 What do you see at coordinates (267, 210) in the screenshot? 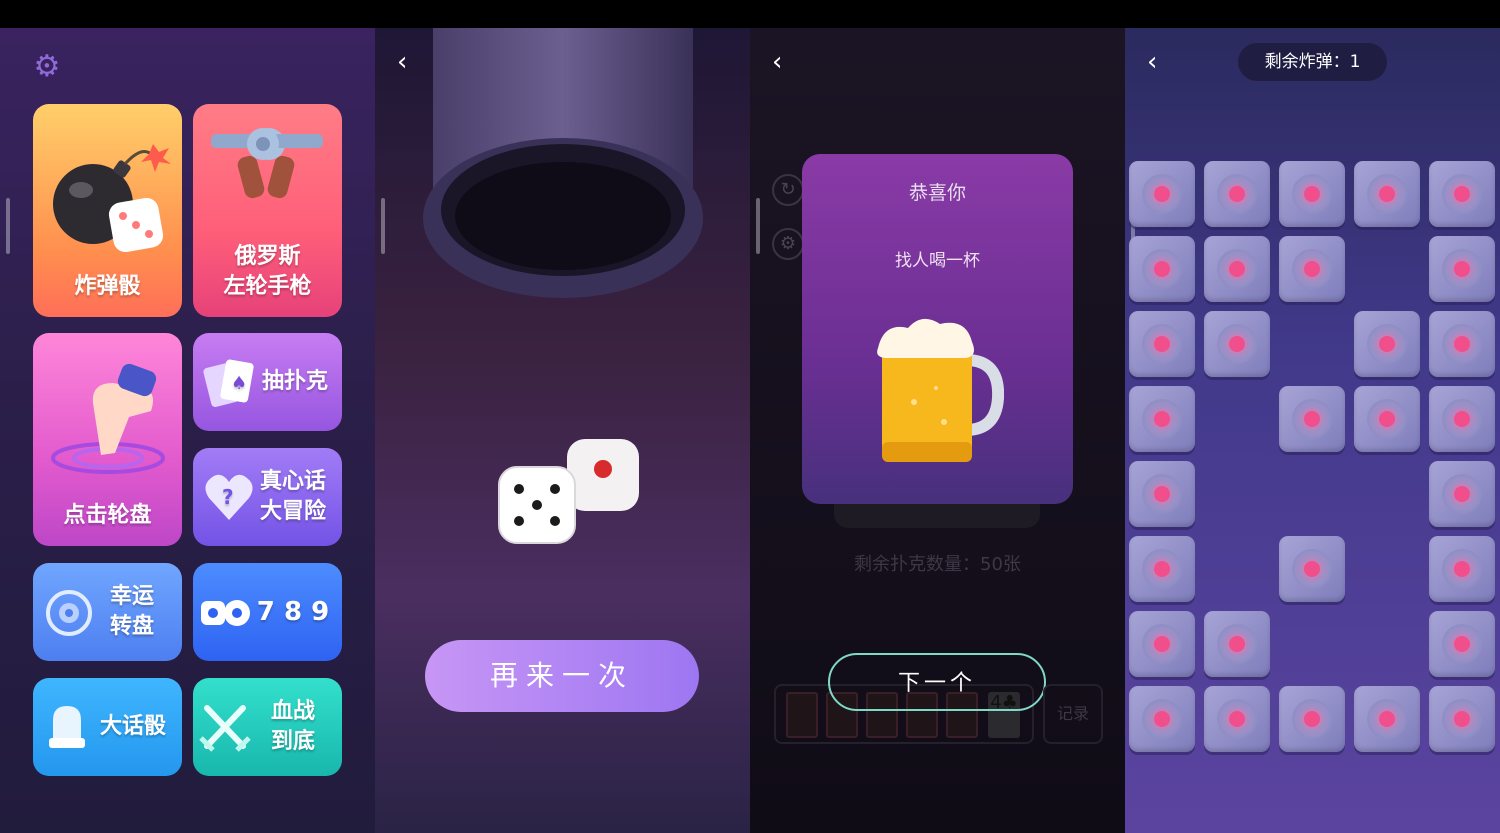
I see `tile-russian-roulette: 俄罗斯 左轮手枪` at bounding box center [267, 210].